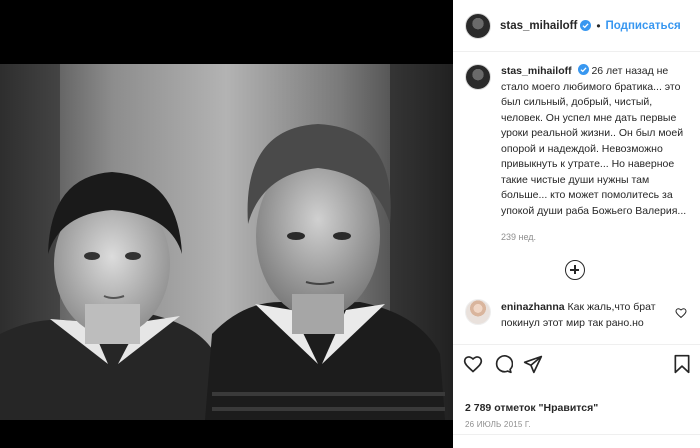 Image resolution: width=700 pixels, height=448 pixels. Describe the element at coordinates (478, 77) in the screenshot. I see `caption-author-avatar` at that location.